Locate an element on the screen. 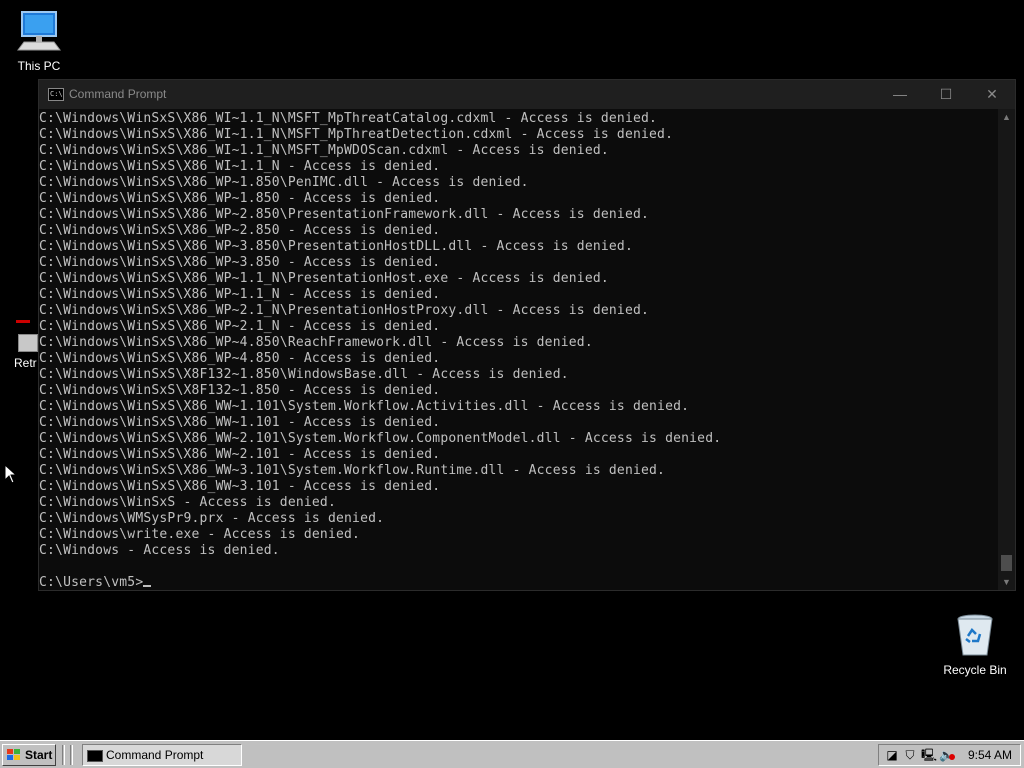  terminal-line: C:\Windows - Access is denied. is located at coordinates (159, 550).